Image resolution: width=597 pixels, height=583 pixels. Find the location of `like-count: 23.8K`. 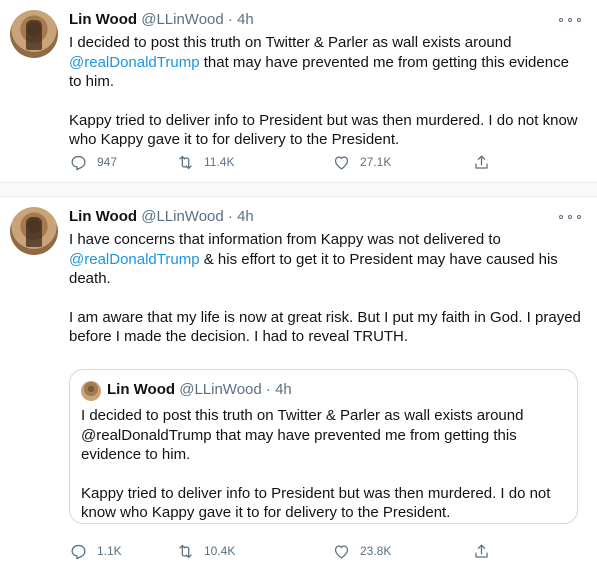

like-count: 23.8K is located at coordinates (376, 551).